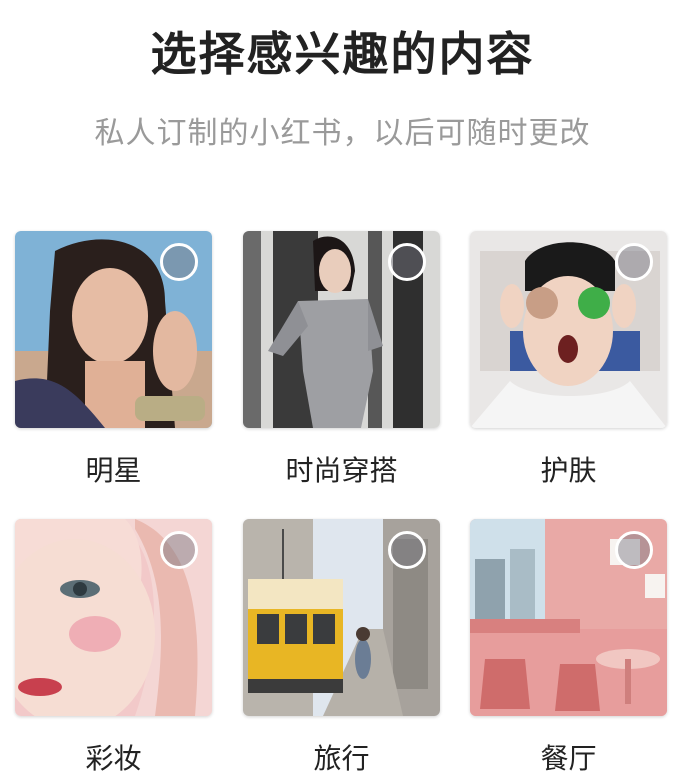  I want to click on category-card-restaurant: 餐厅, so click(568, 647).